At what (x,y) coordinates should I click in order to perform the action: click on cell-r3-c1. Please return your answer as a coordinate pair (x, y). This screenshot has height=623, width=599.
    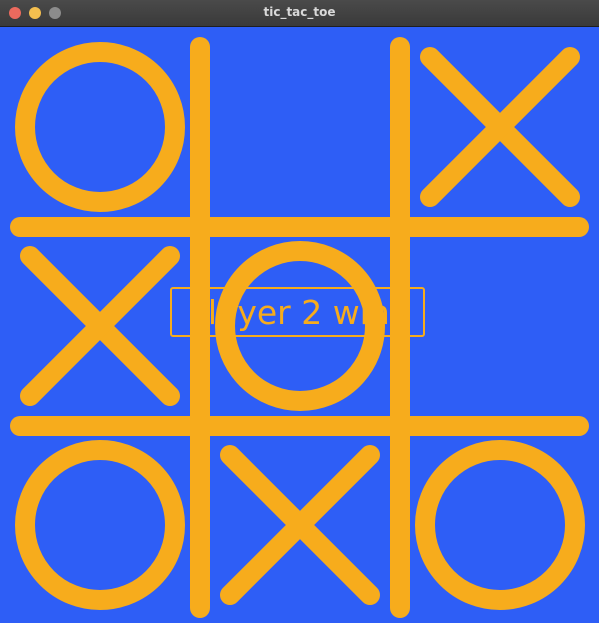
    Looking at the image, I should click on (100, 525).